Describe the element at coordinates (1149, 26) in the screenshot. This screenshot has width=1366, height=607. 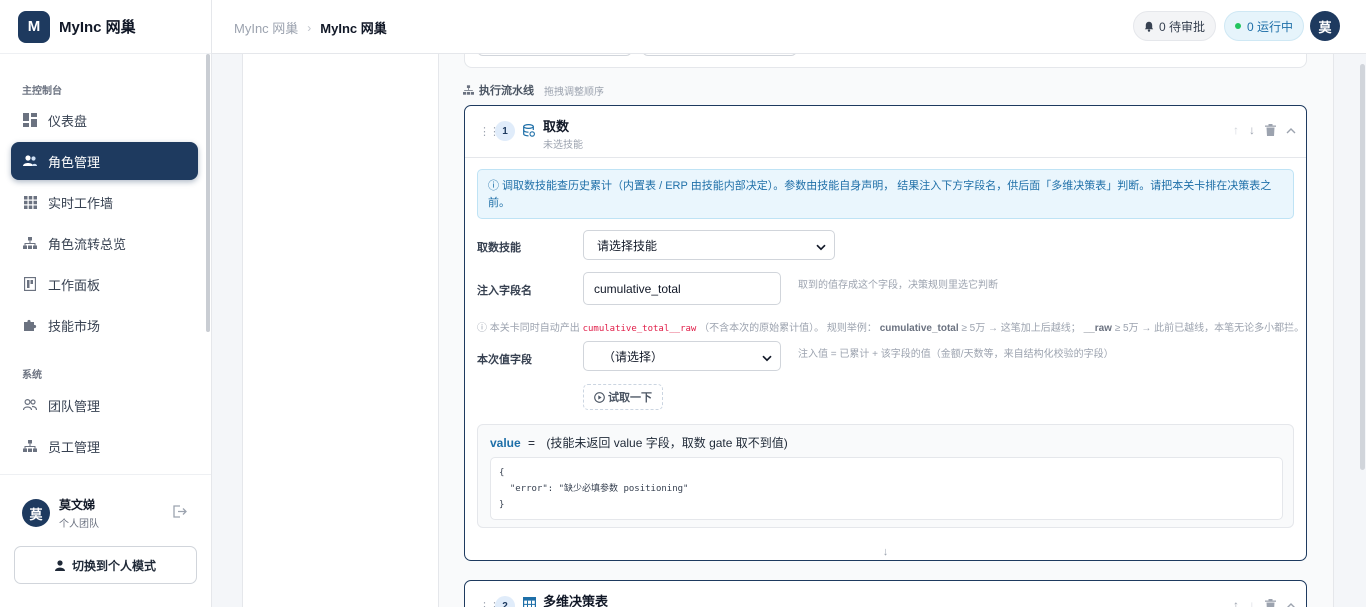
I see `bell-icon` at that location.